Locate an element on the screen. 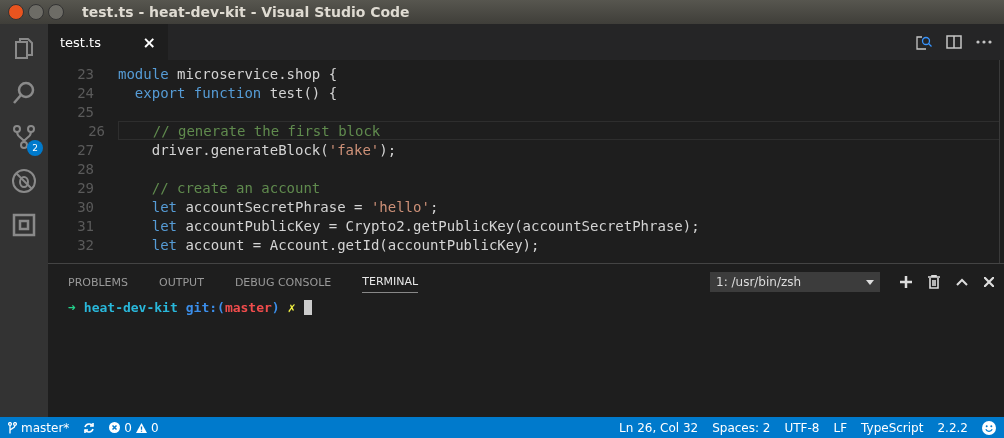  code-line: module microservice.shop { is located at coordinates (228, 73).